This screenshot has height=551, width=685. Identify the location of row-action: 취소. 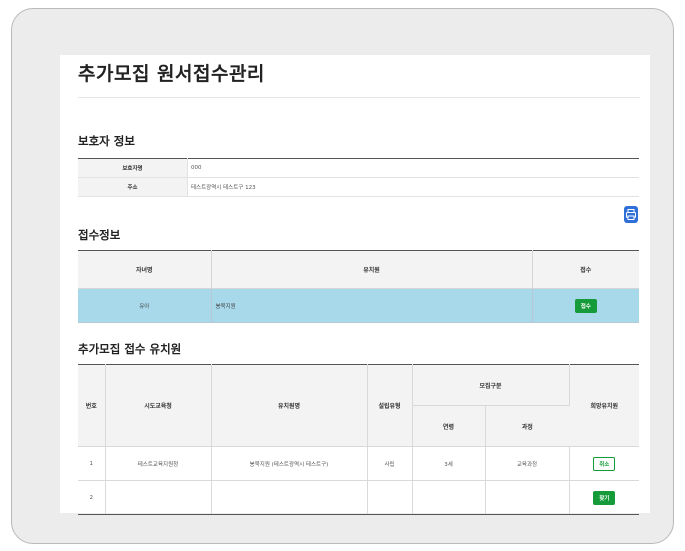
(604, 463).